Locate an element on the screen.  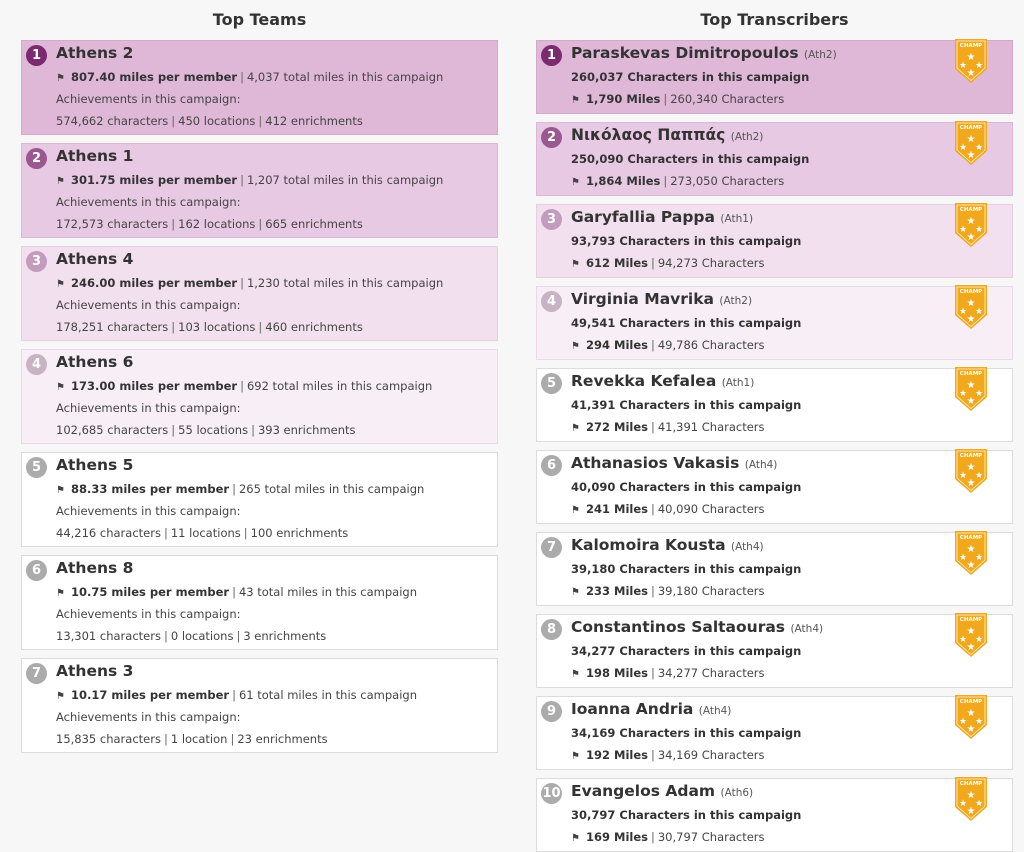
top-teams-heading: Top Teams is located at coordinates (259, 19).